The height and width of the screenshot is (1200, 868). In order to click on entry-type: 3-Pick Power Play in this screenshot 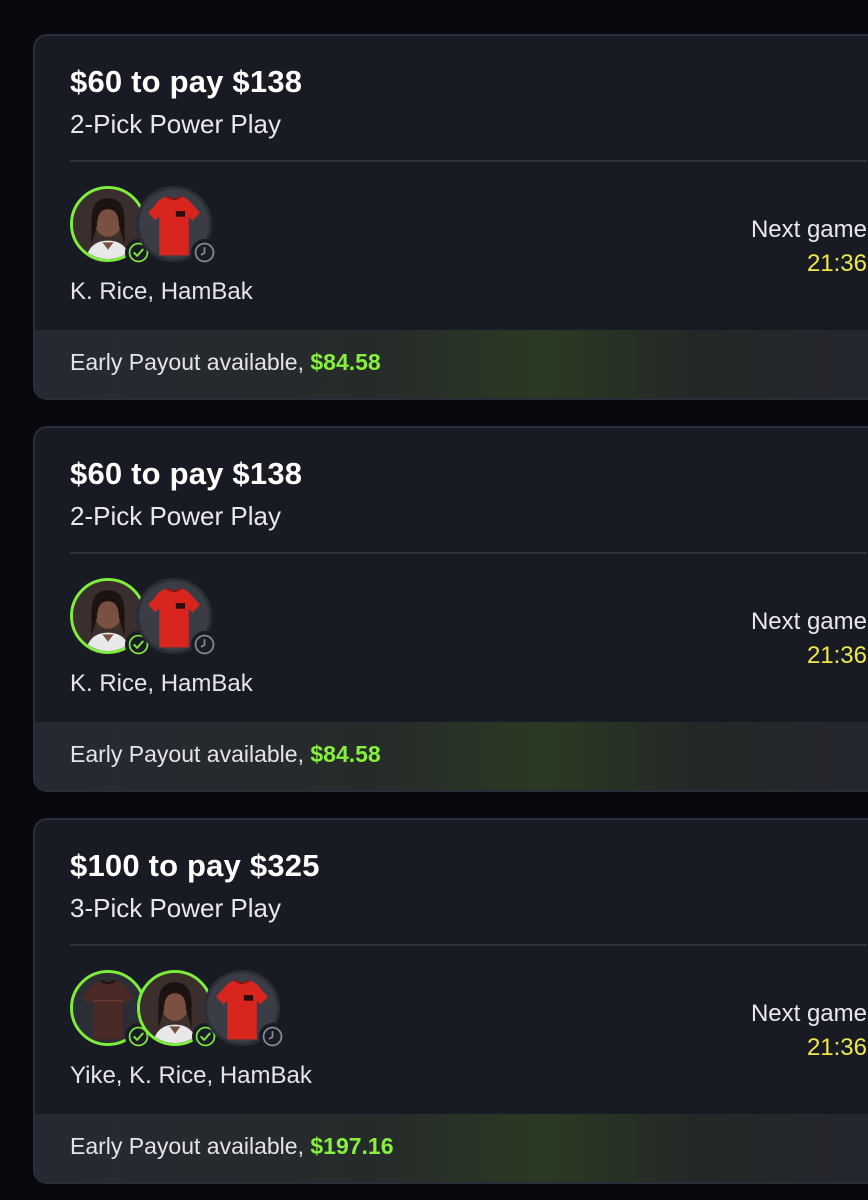, I will do `click(175, 908)`.